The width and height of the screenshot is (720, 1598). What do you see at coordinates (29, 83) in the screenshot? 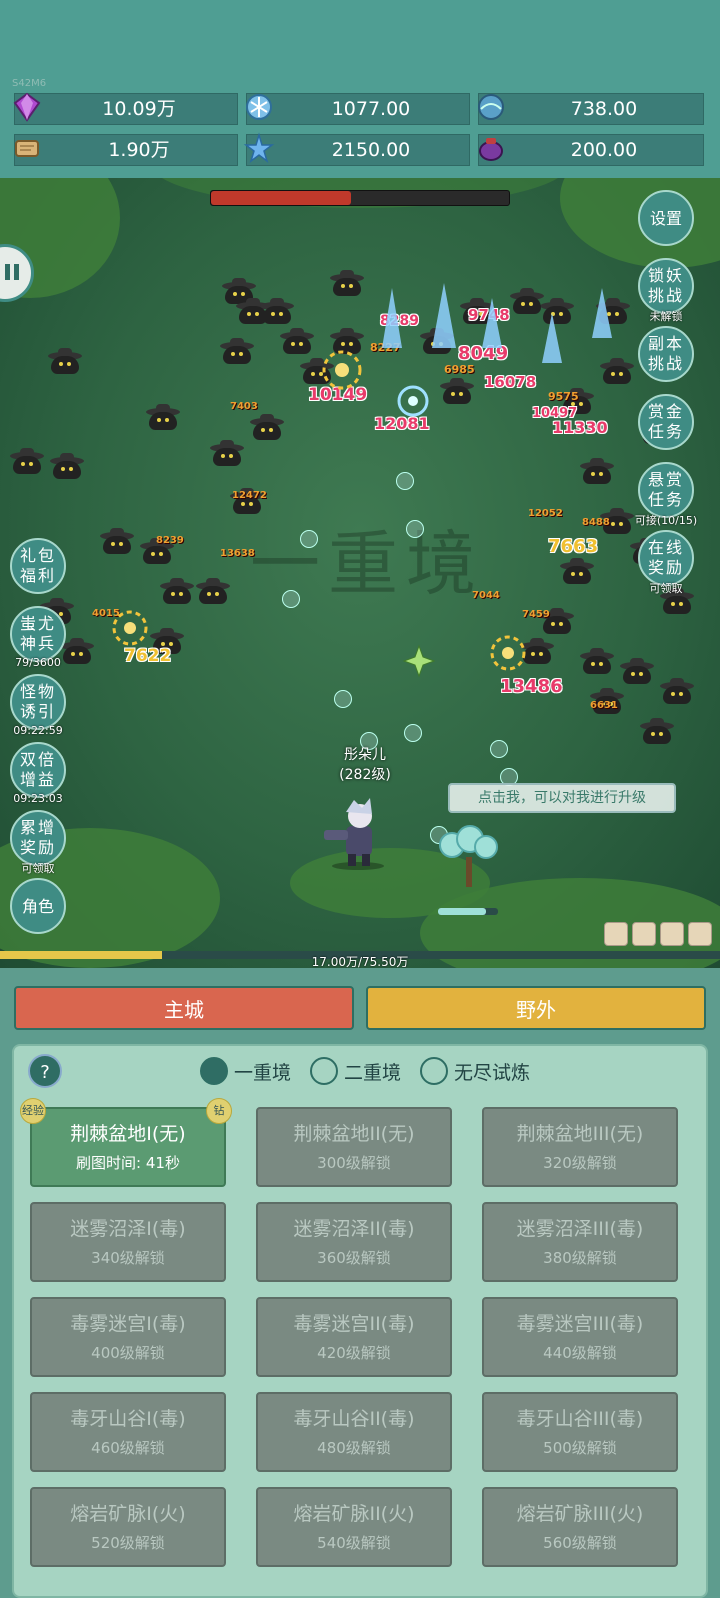
I see `version-label: S42M6` at bounding box center [29, 83].